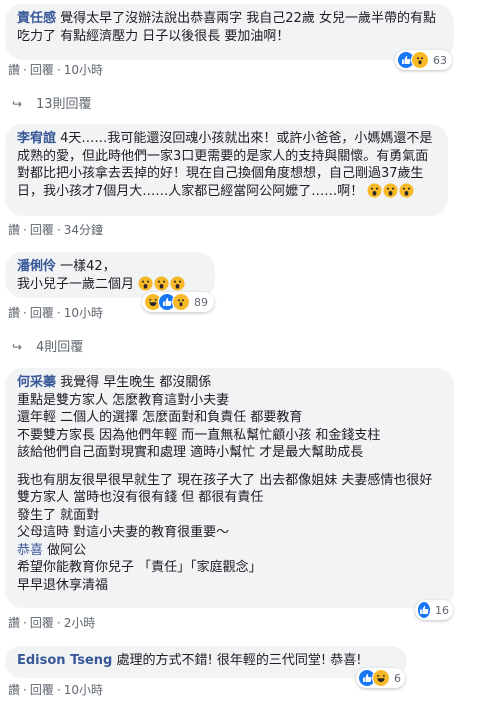 This screenshot has height=701, width=478. What do you see at coordinates (424, 610) in the screenshot?
I see `like-reaction-icon` at bounding box center [424, 610].